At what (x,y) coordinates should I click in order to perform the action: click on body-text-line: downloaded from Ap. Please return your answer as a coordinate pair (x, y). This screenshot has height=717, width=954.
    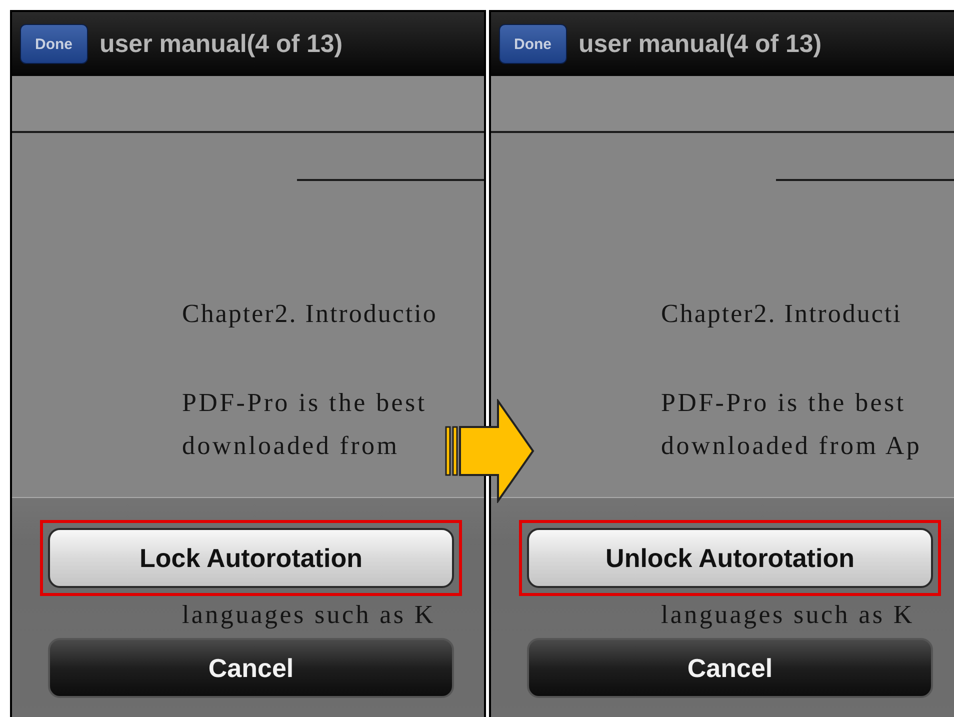
    Looking at the image, I should click on (792, 446).